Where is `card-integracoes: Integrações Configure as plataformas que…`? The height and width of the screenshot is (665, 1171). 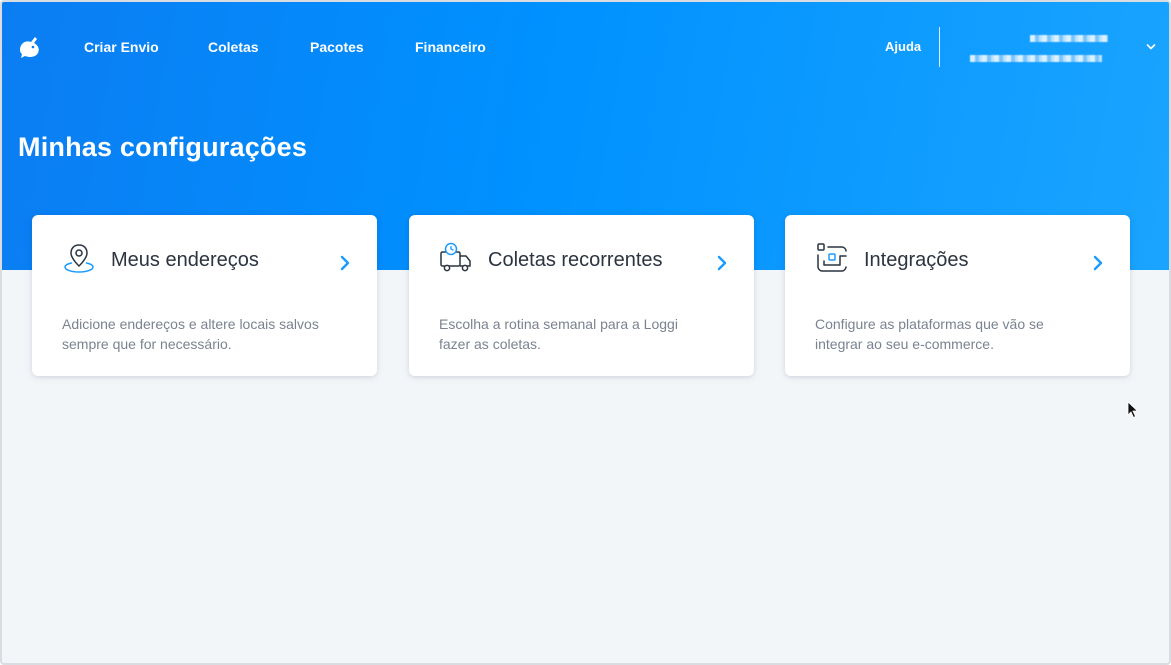 card-integracoes: Integrações Configure as plataformas que… is located at coordinates (957, 295).